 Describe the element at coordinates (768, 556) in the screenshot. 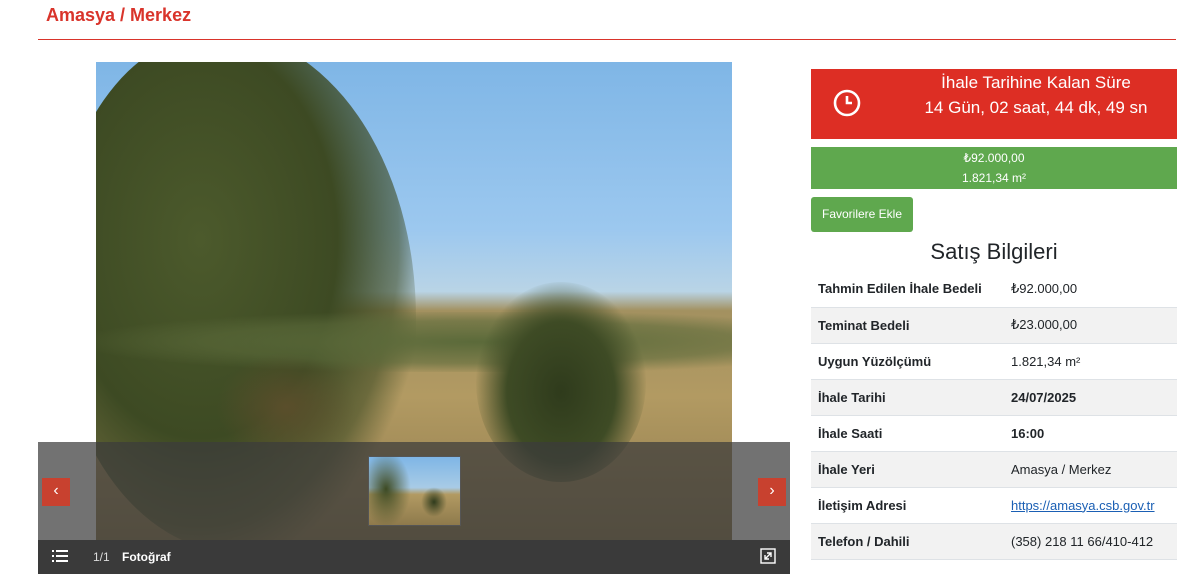

I see `expand-icon` at that location.